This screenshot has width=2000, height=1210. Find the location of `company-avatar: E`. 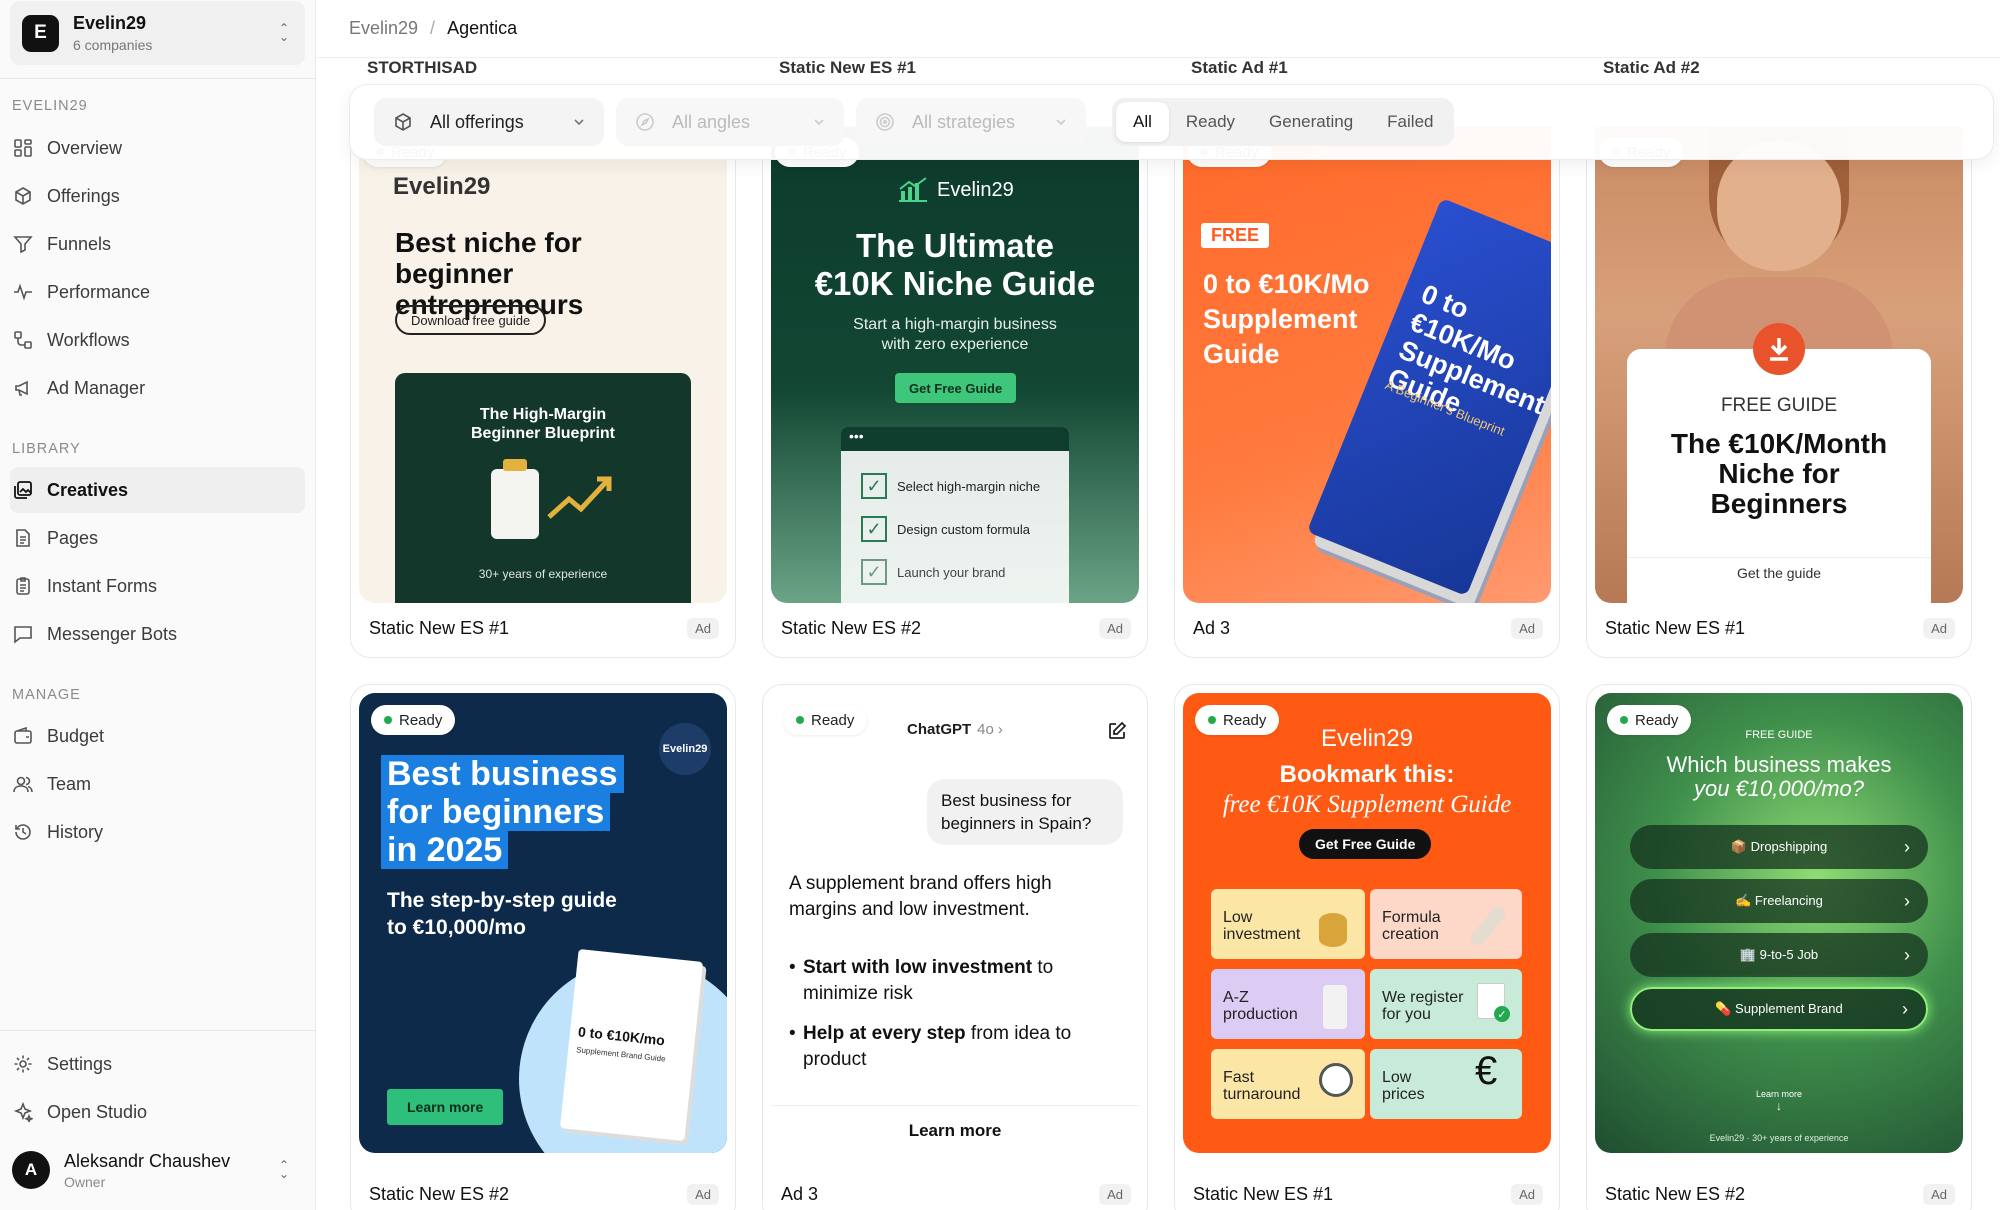

company-avatar: E is located at coordinates (40, 33).